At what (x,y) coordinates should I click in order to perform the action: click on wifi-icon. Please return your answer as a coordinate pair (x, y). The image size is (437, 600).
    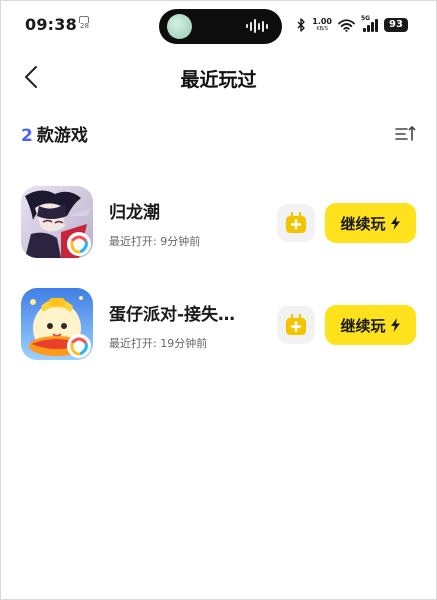
    Looking at the image, I should click on (346, 25).